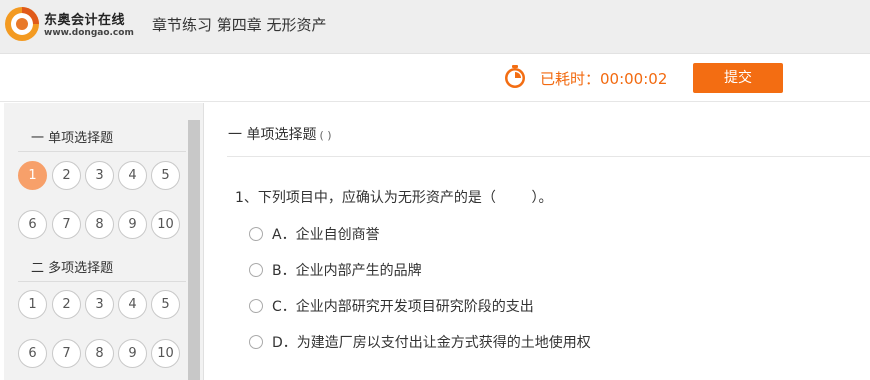 The width and height of the screenshot is (870, 380). I want to click on submit-button: 提交, so click(738, 78).